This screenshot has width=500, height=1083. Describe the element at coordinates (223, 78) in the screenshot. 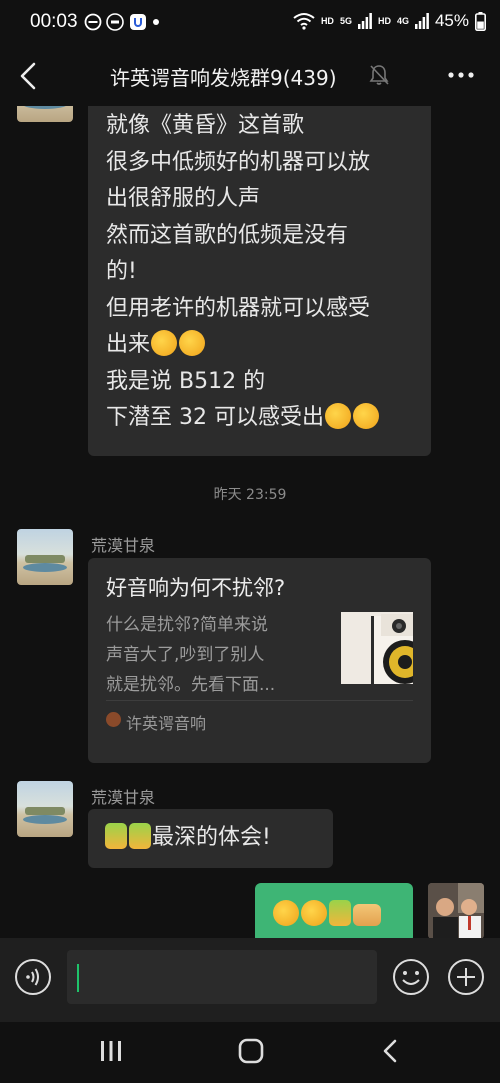

I see `chat-title: 许英谔音响发烧群9(439)` at that location.